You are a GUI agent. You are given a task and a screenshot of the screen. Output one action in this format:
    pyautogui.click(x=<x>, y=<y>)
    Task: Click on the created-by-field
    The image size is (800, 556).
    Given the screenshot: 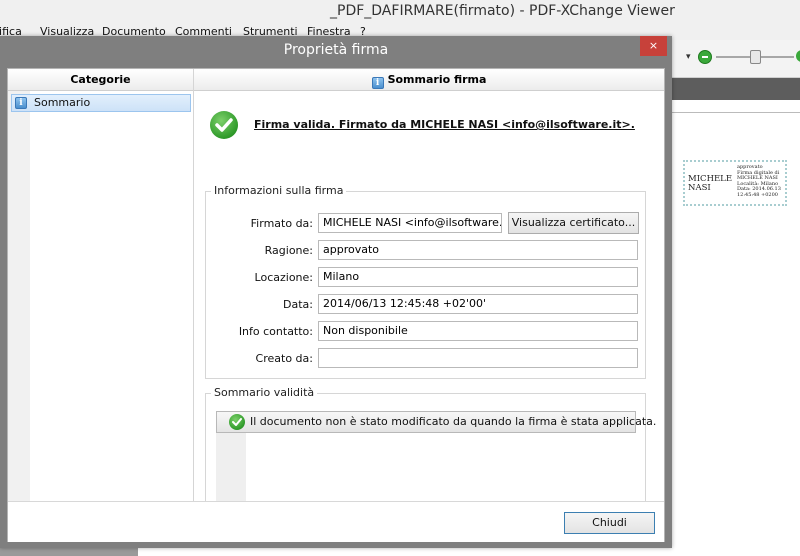 What is the action you would take?
    pyautogui.click(x=478, y=358)
    